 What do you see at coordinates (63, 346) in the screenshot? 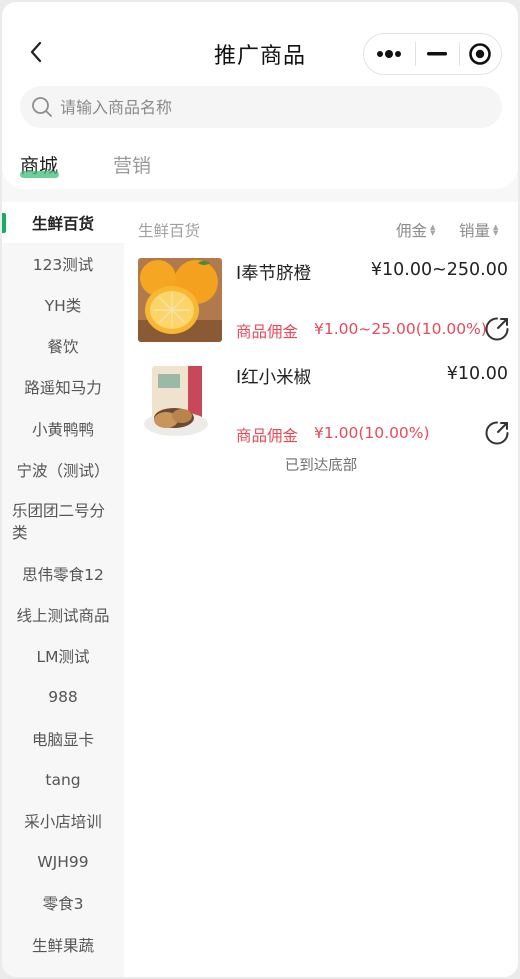
I see `sidebar-item: 餐饮` at bounding box center [63, 346].